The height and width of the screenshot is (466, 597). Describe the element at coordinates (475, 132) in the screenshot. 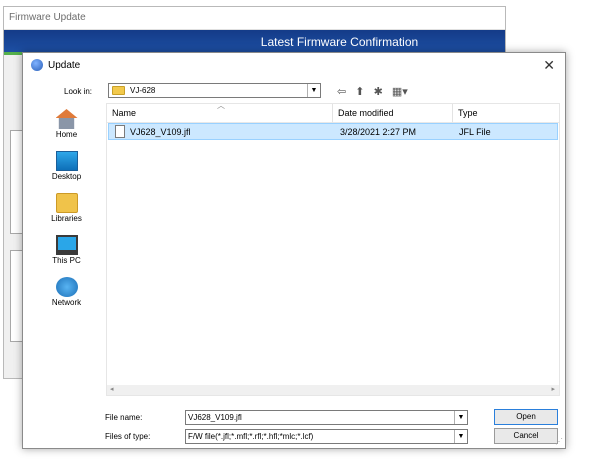

I see `file-type-cell: JFL File` at that location.